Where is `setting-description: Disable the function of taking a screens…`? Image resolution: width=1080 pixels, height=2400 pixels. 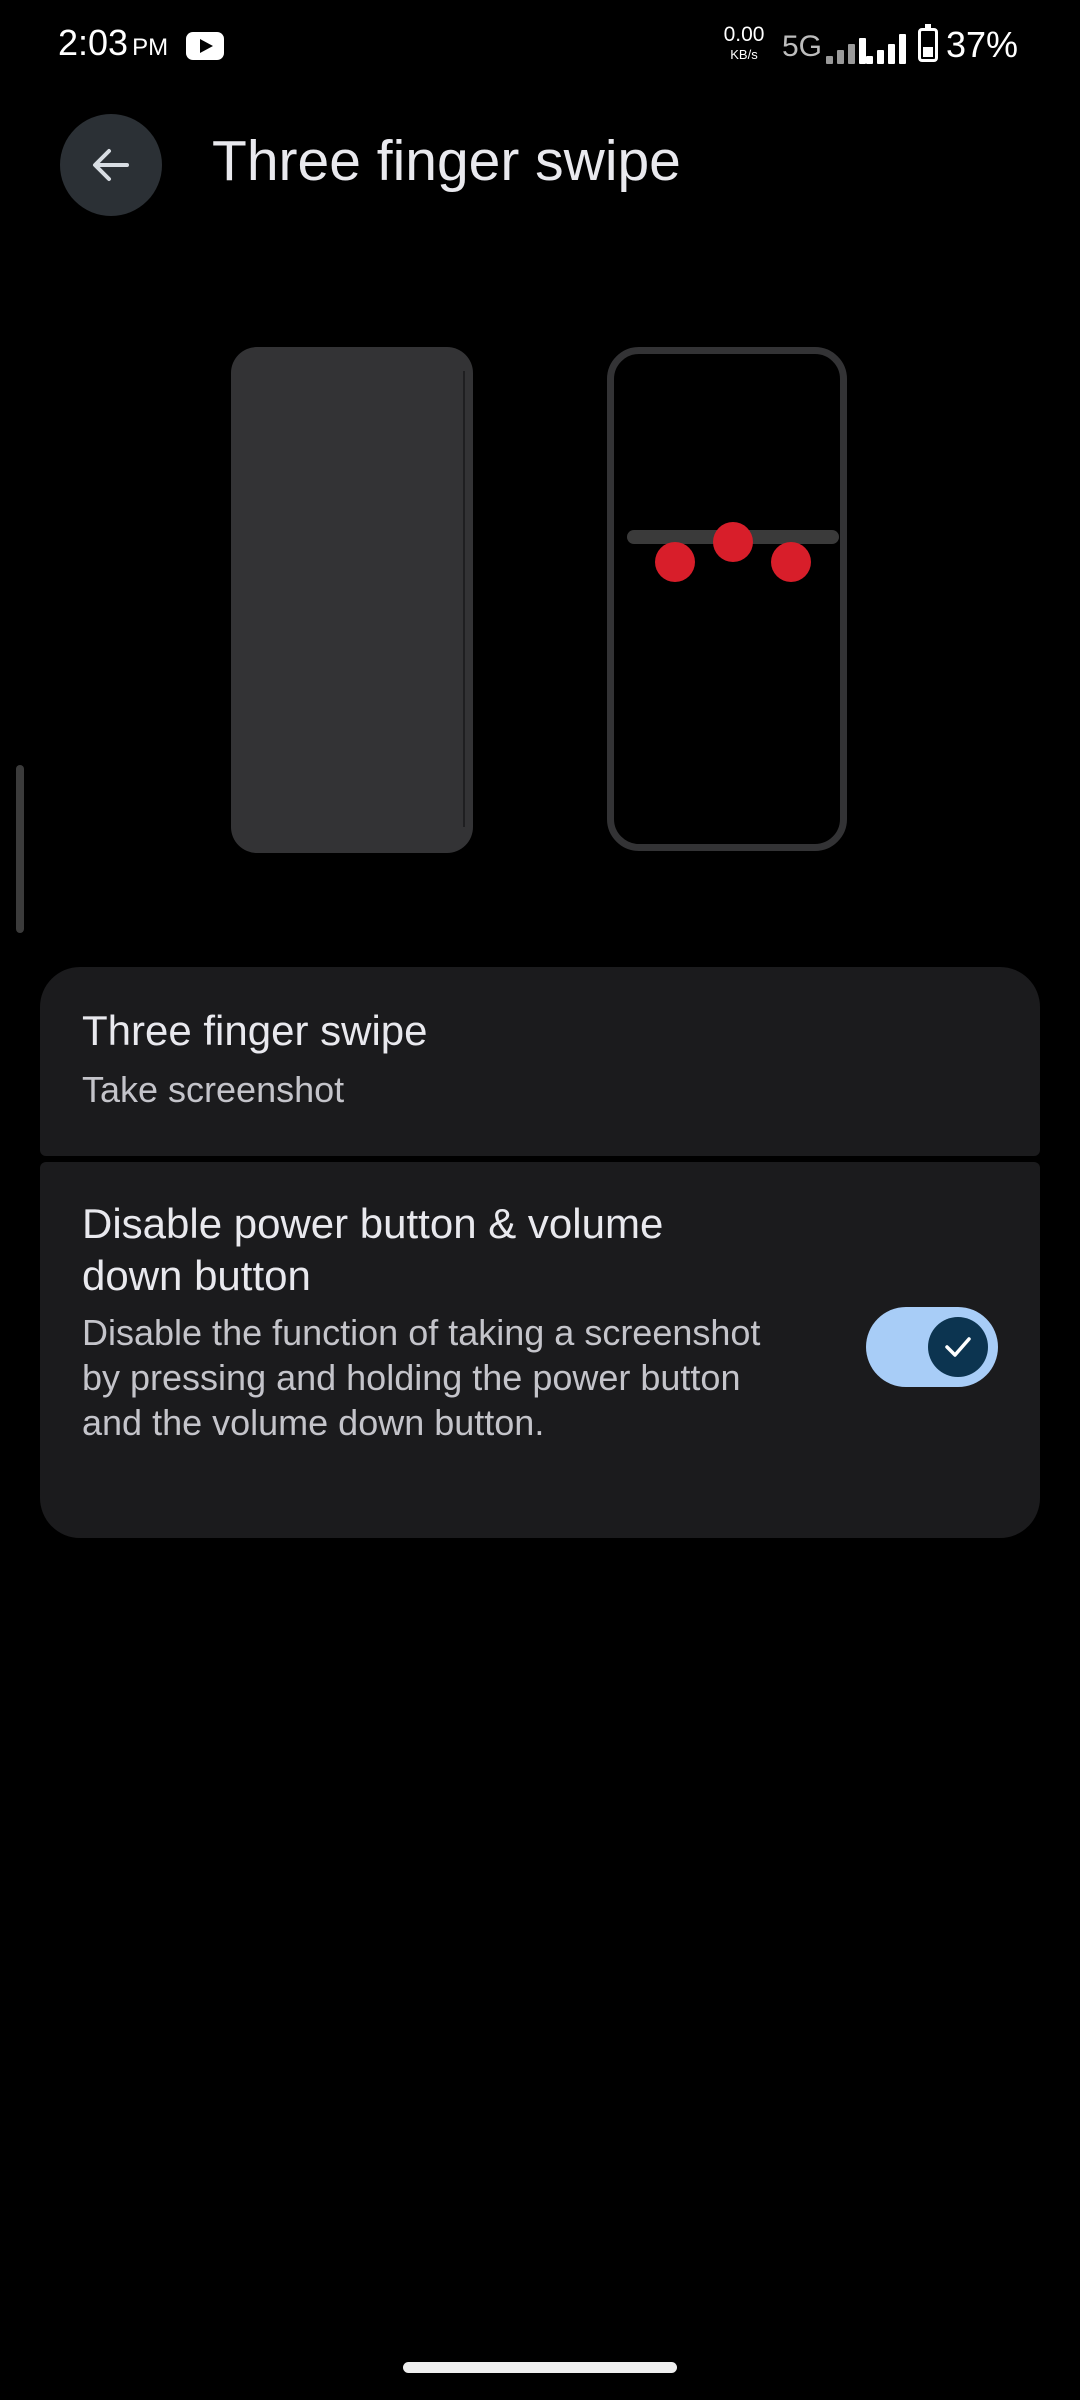
setting-description: Disable the function of taking a screens… is located at coordinates (421, 1377).